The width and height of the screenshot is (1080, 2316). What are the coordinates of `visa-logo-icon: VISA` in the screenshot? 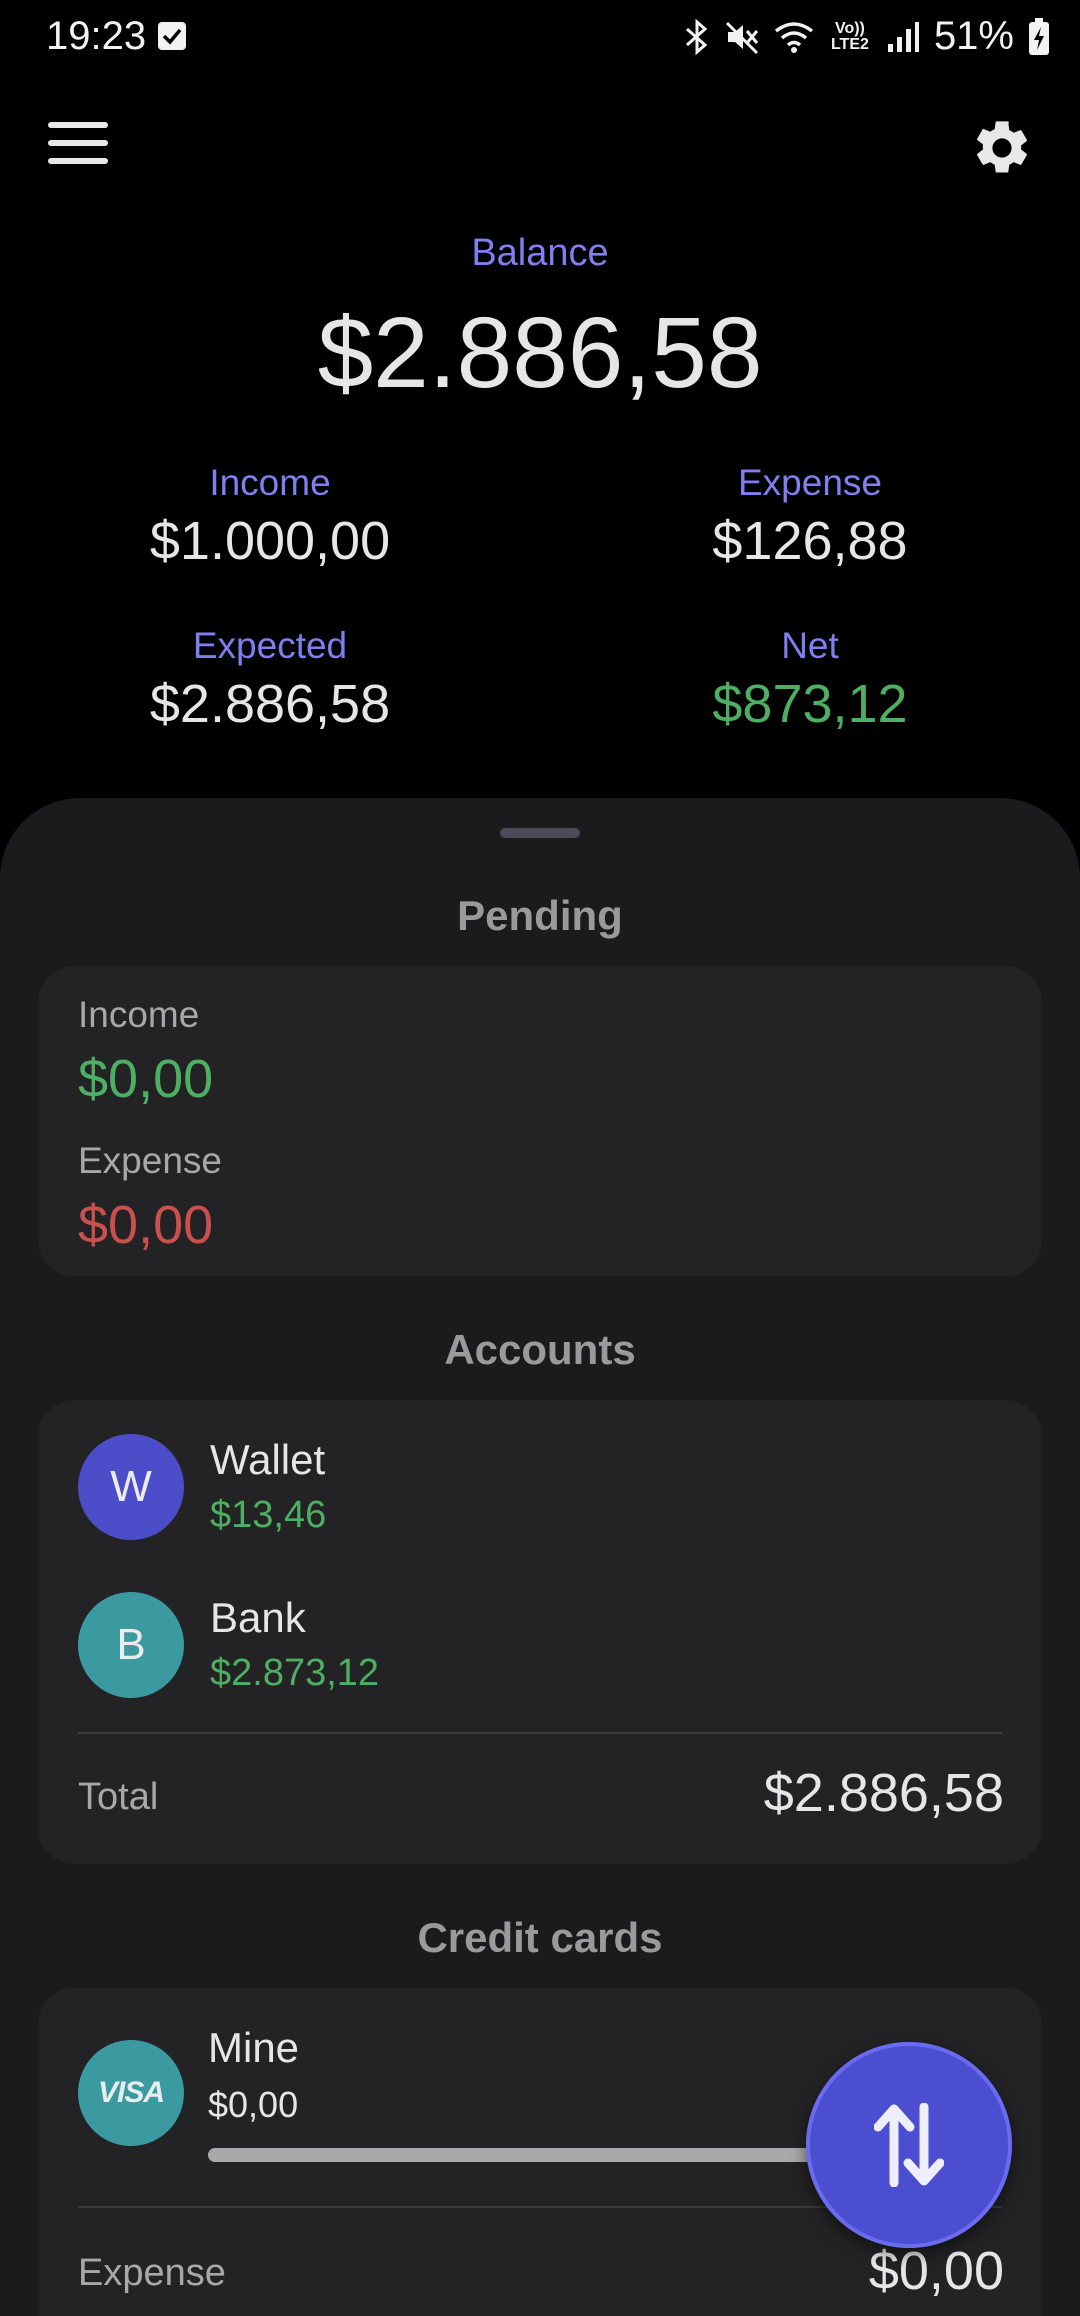 It's located at (131, 2093).